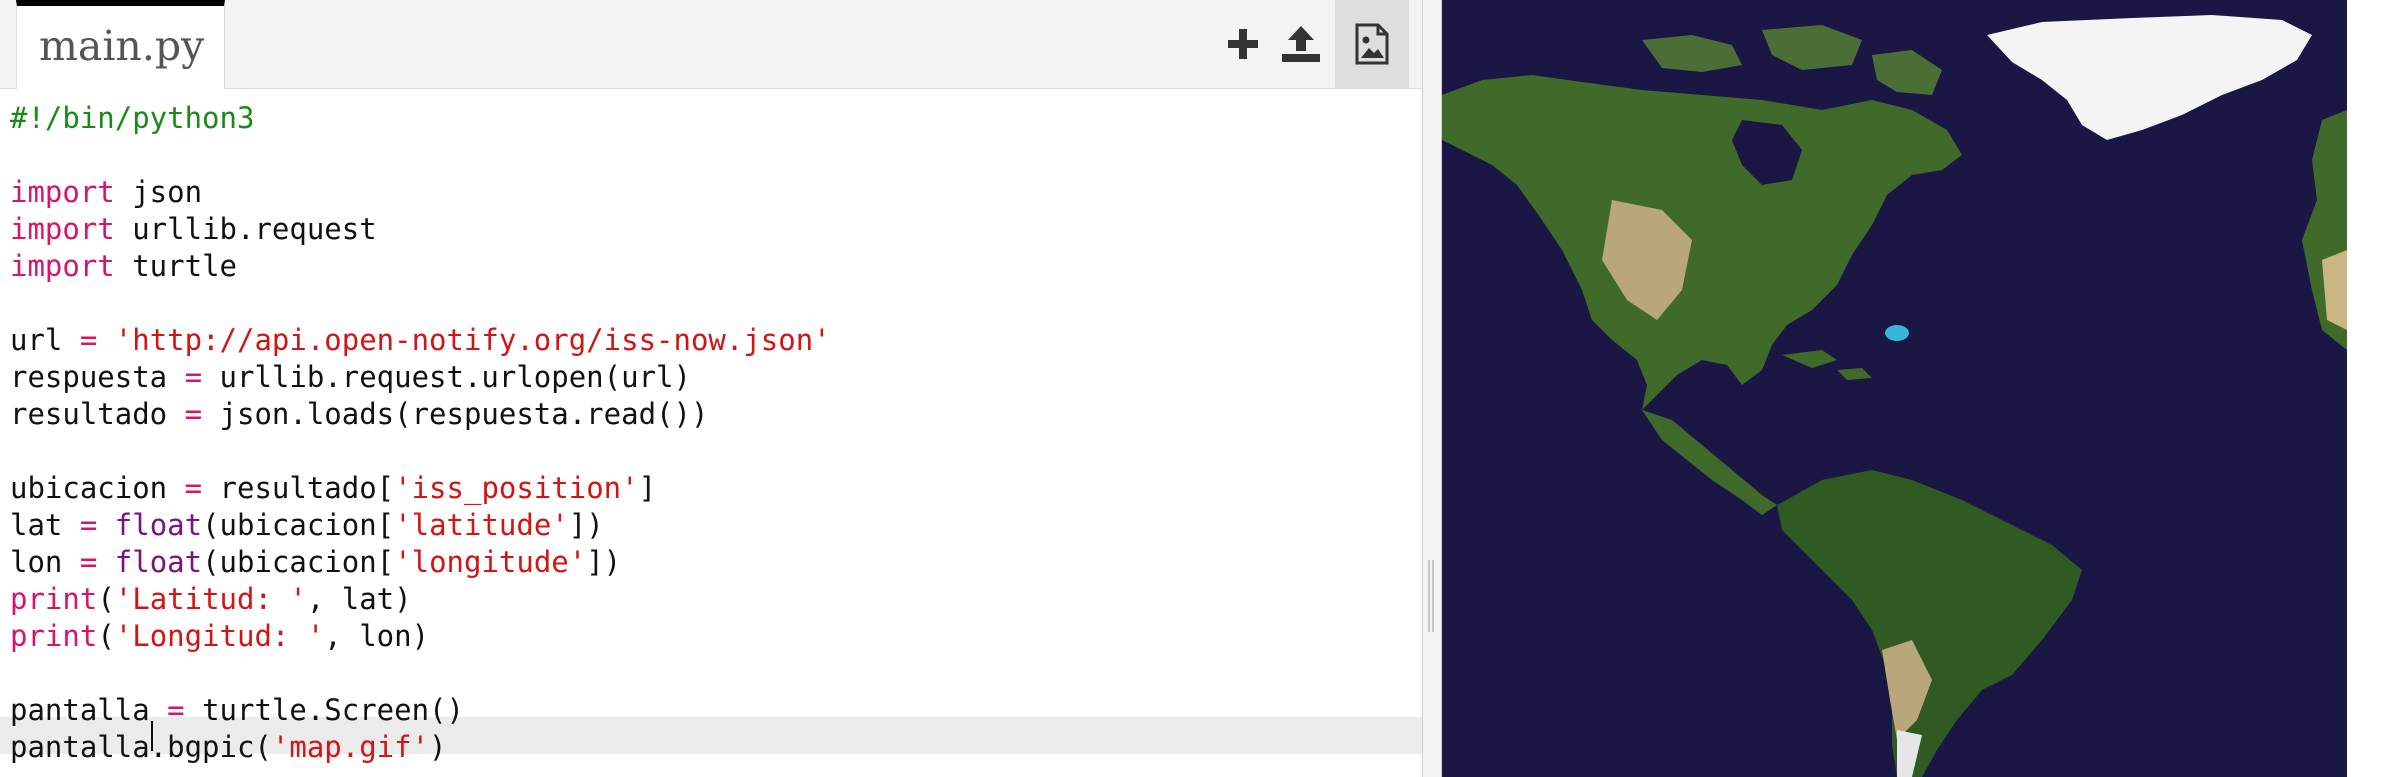 The height and width of the screenshot is (777, 2383). What do you see at coordinates (141, 747) in the screenshot?
I see `code-token: pantalla.bgpic(` at bounding box center [141, 747].